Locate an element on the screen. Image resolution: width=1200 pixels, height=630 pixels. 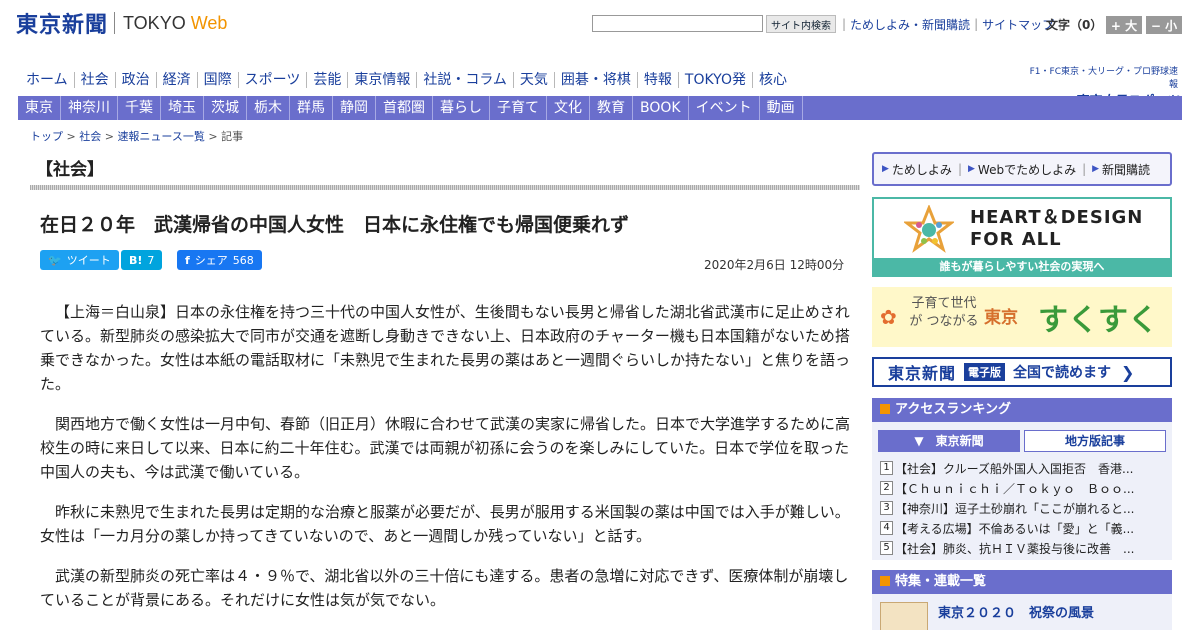
nav-entertainment: 芸能 is located at coordinates (326, 80).